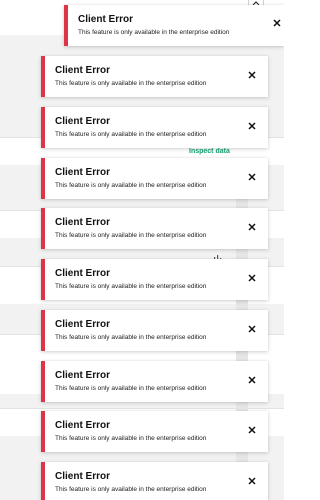 The width and height of the screenshot is (320, 500). Describe the element at coordinates (209, 151) in the screenshot. I see `inspect-data-link: Inspect data` at that location.